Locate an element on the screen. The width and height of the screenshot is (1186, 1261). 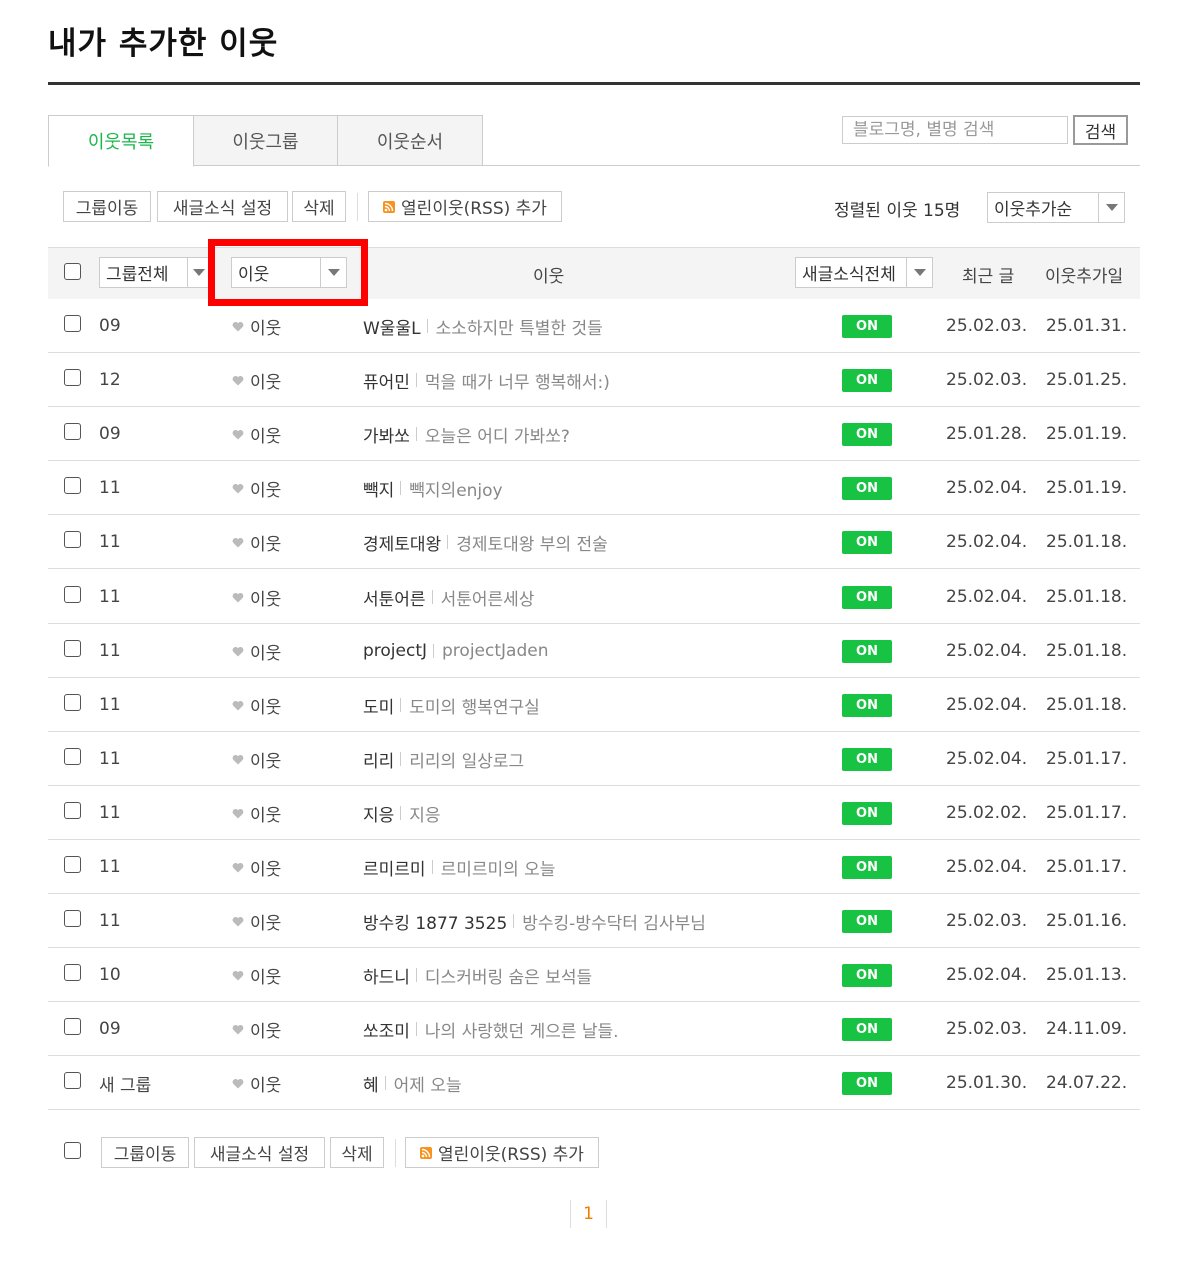
row-blog-name: 서툰어른세상 is located at coordinates (488, 597).